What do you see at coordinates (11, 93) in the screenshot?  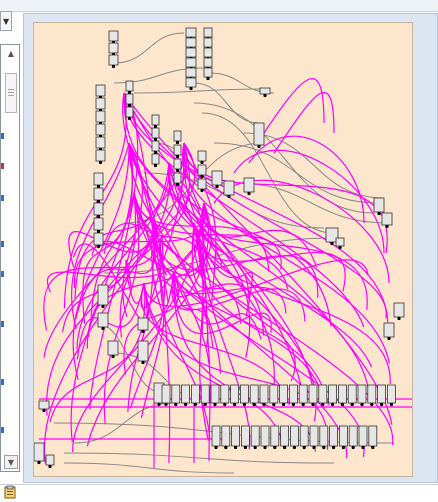 I see `scrollbar-thumb` at bounding box center [11, 93].